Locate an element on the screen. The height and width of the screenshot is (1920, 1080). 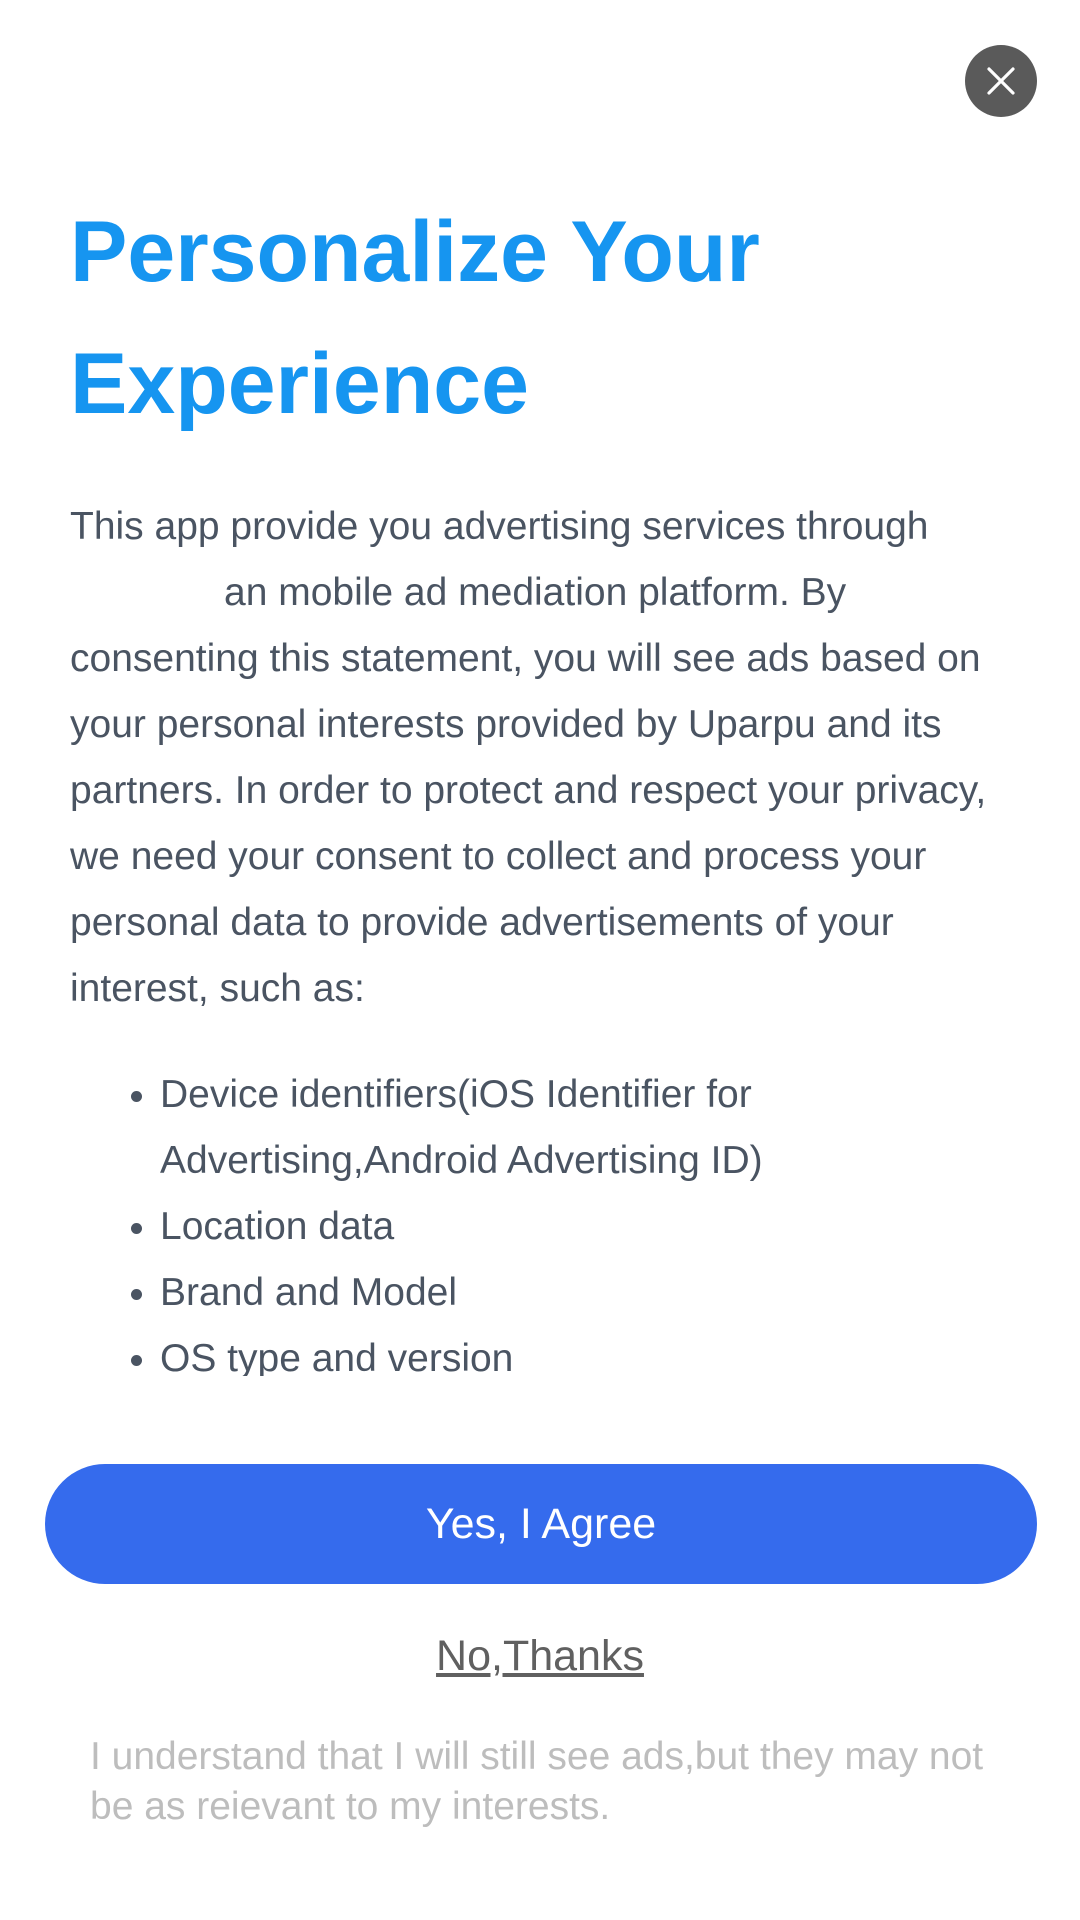
close-button is located at coordinates (1001, 81).